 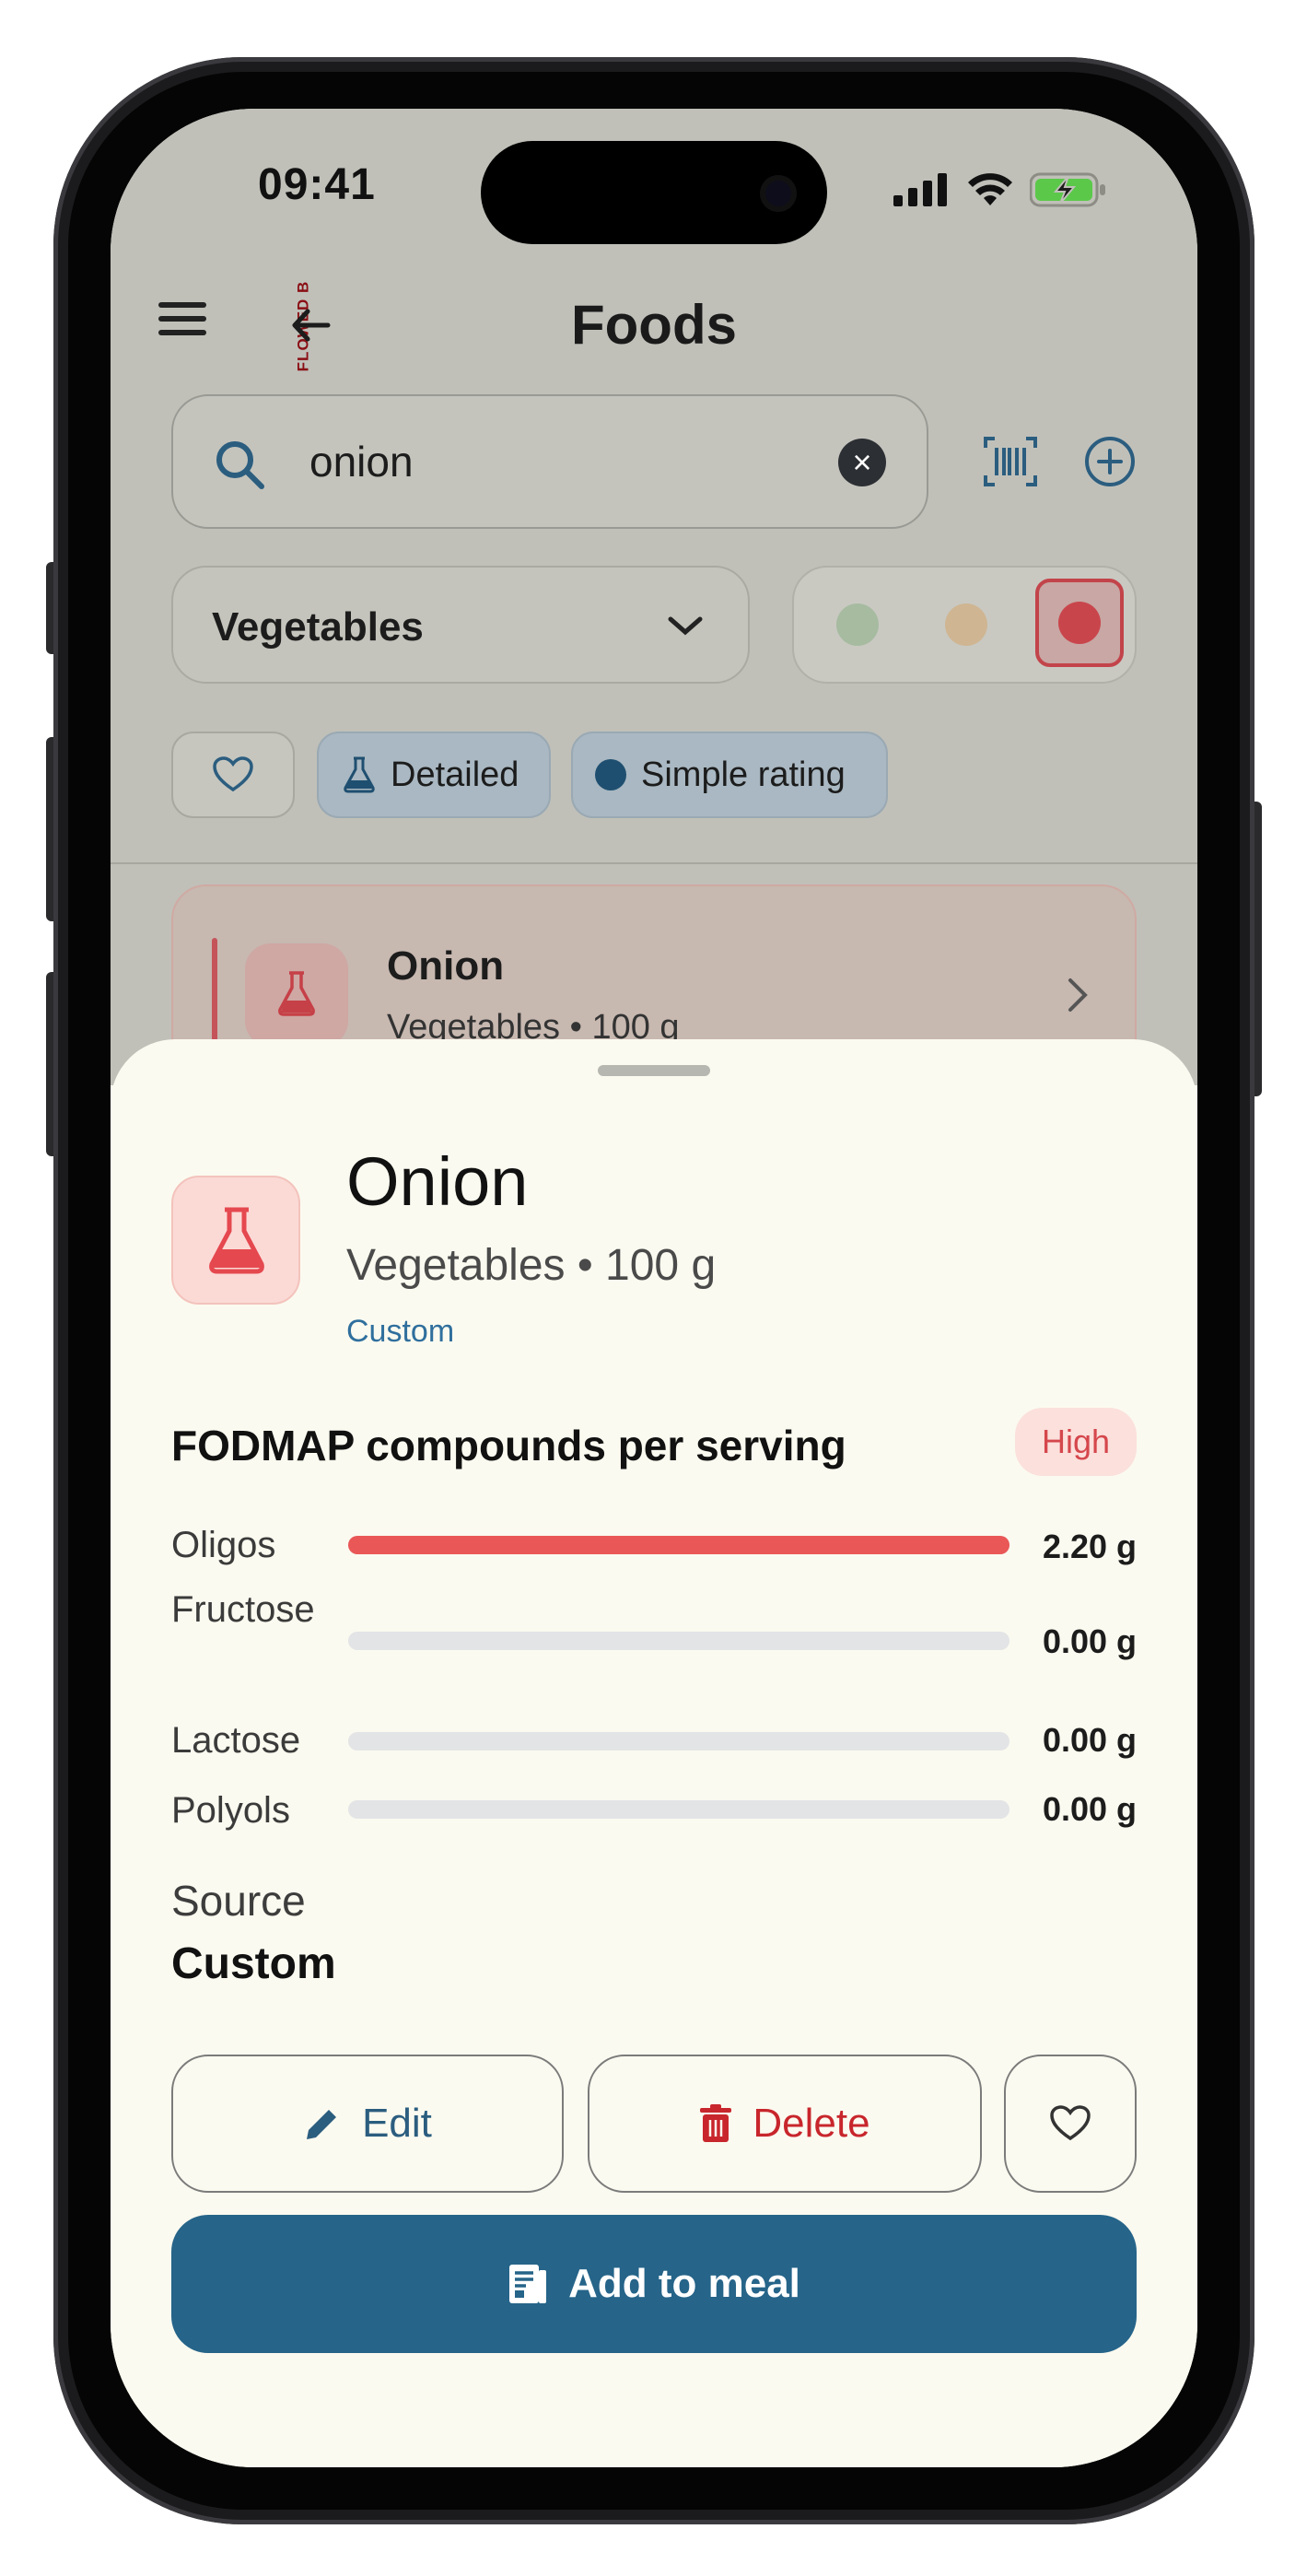 What do you see at coordinates (744, 774) in the screenshot?
I see `simple-rating-chip-label: Simple rating` at bounding box center [744, 774].